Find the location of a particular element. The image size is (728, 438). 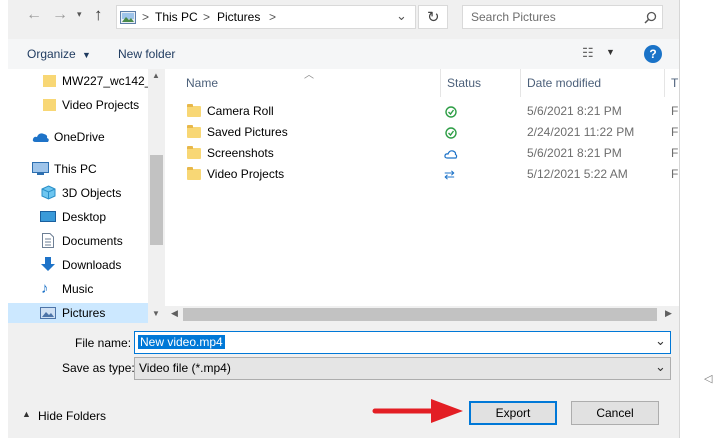

computer-icon is located at coordinates (40, 168).